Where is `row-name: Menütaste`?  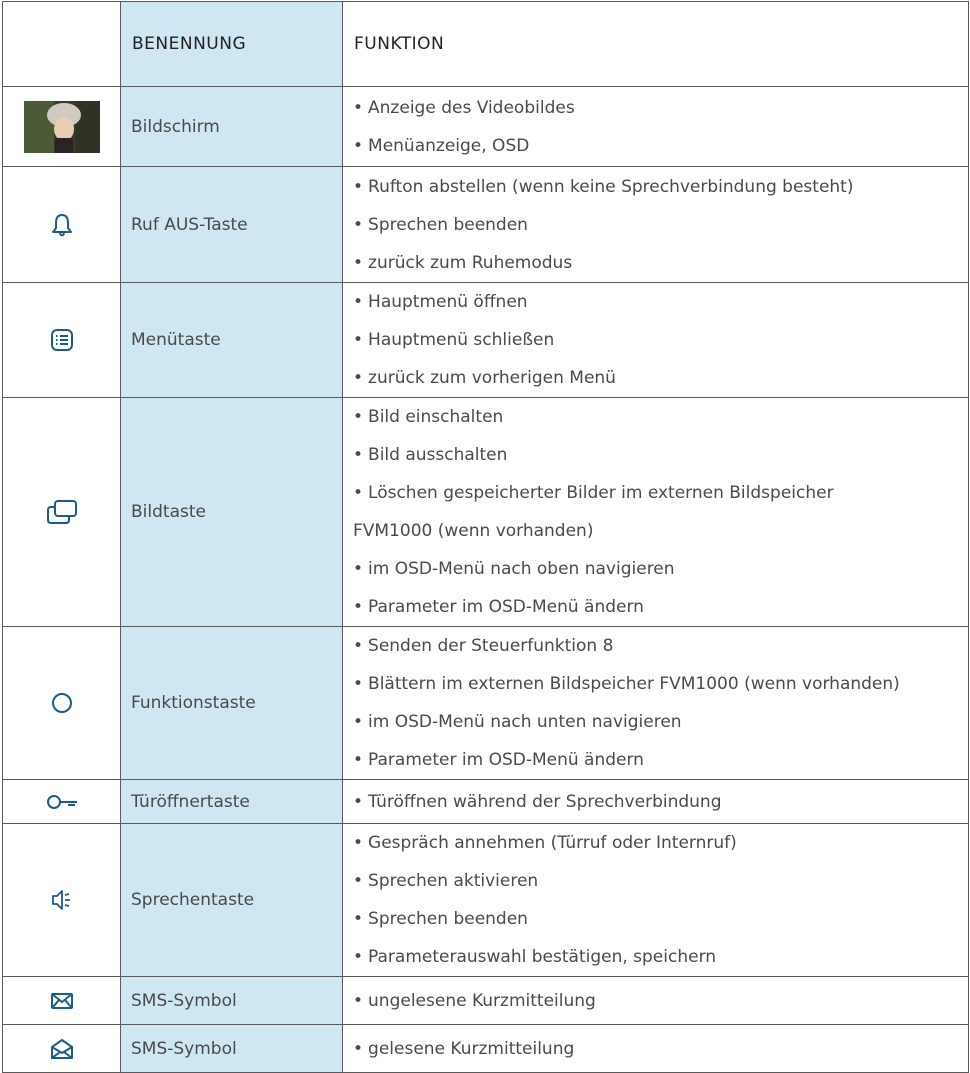 row-name: Menütaste is located at coordinates (231, 340).